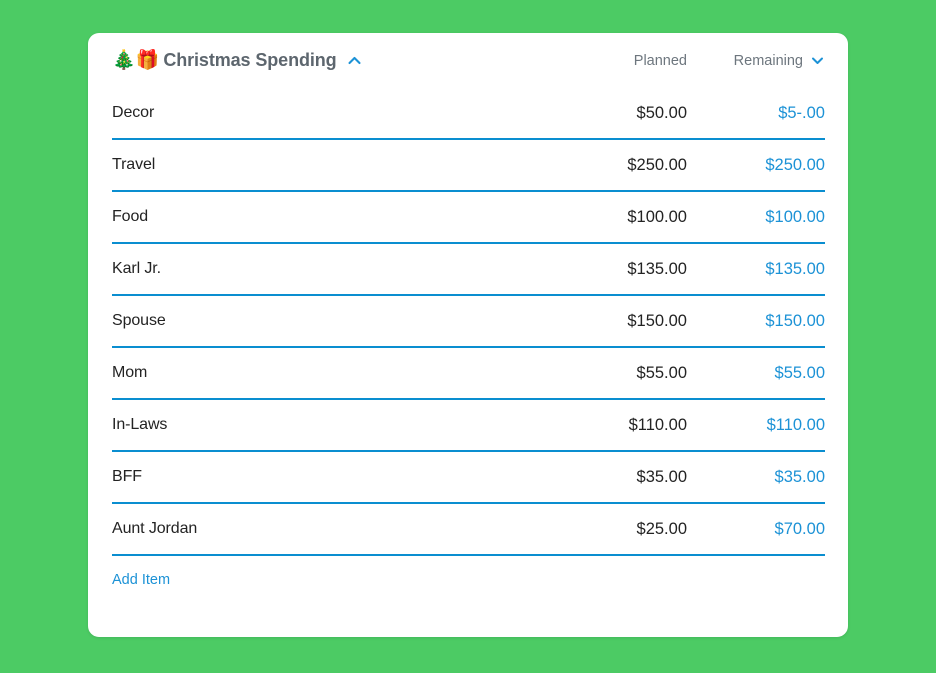 Image resolution: width=936 pixels, height=673 pixels. I want to click on row-remaining-amount: $55.00, so click(757, 373).